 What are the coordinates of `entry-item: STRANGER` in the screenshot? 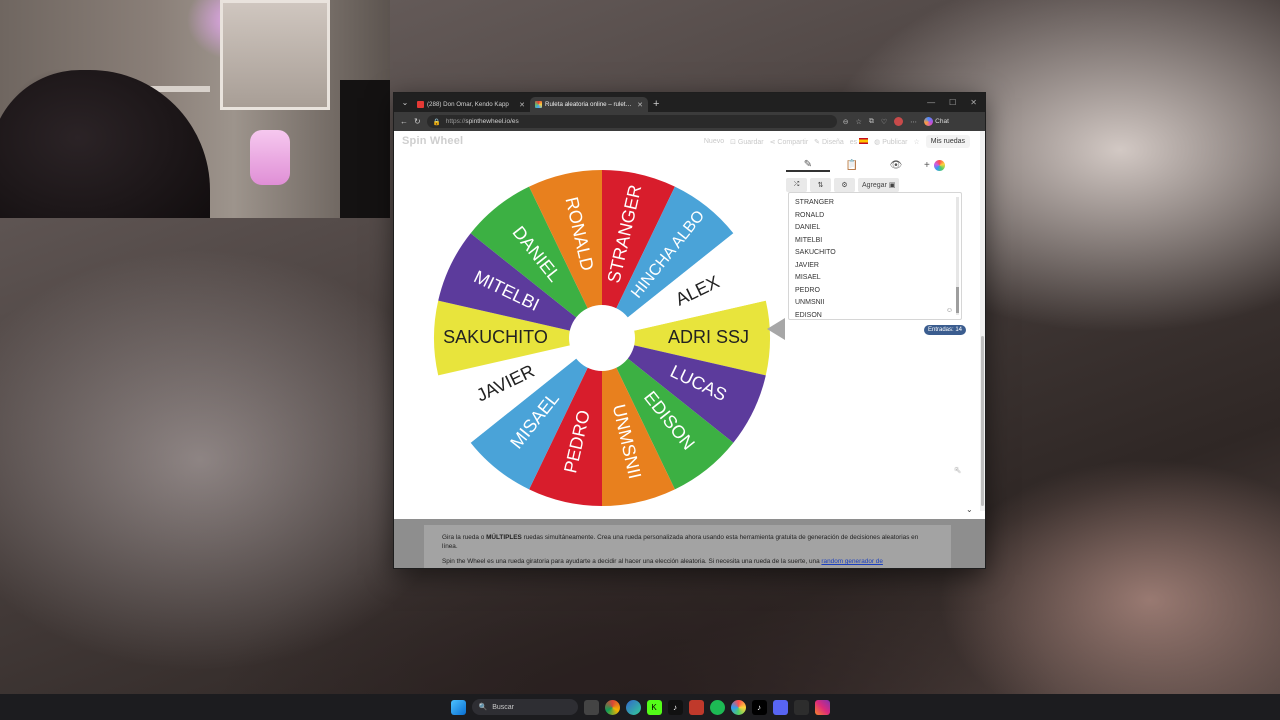 It's located at (875, 203).